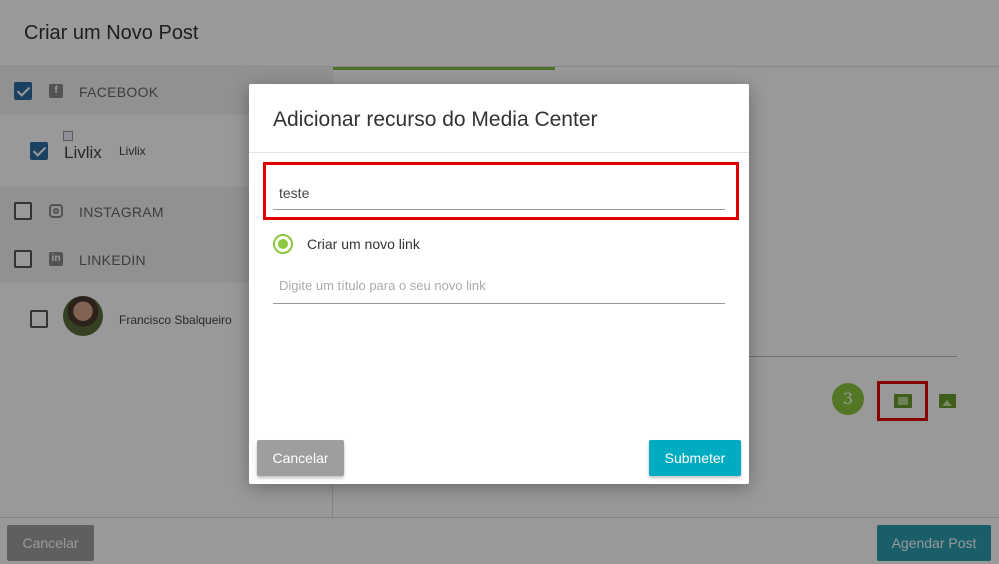 The width and height of the screenshot is (999, 564). Describe the element at coordinates (435, 119) in the screenshot. I see `dialog-title: Adicionar recurso do Media Center` at that location.